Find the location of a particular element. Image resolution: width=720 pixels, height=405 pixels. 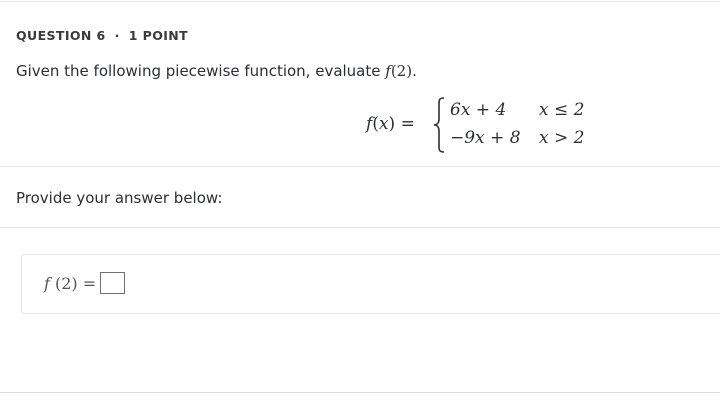

answer-input is located at coordinates (113, 283).